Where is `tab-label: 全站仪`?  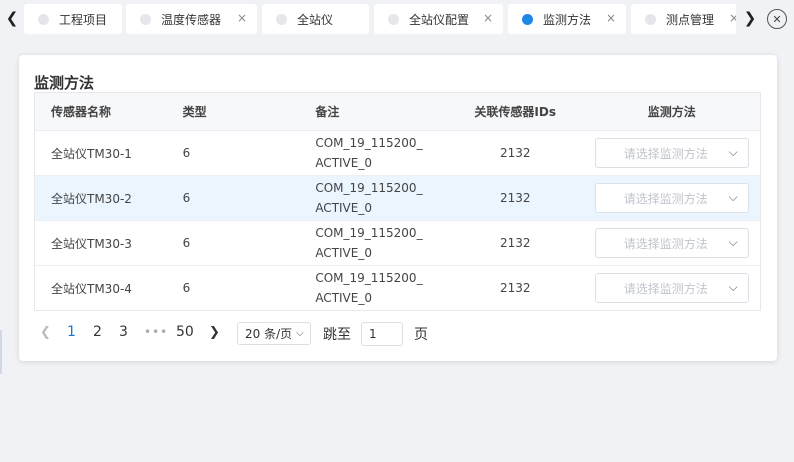
tab-label: 全站仪 is located at coordinates (315, 19).